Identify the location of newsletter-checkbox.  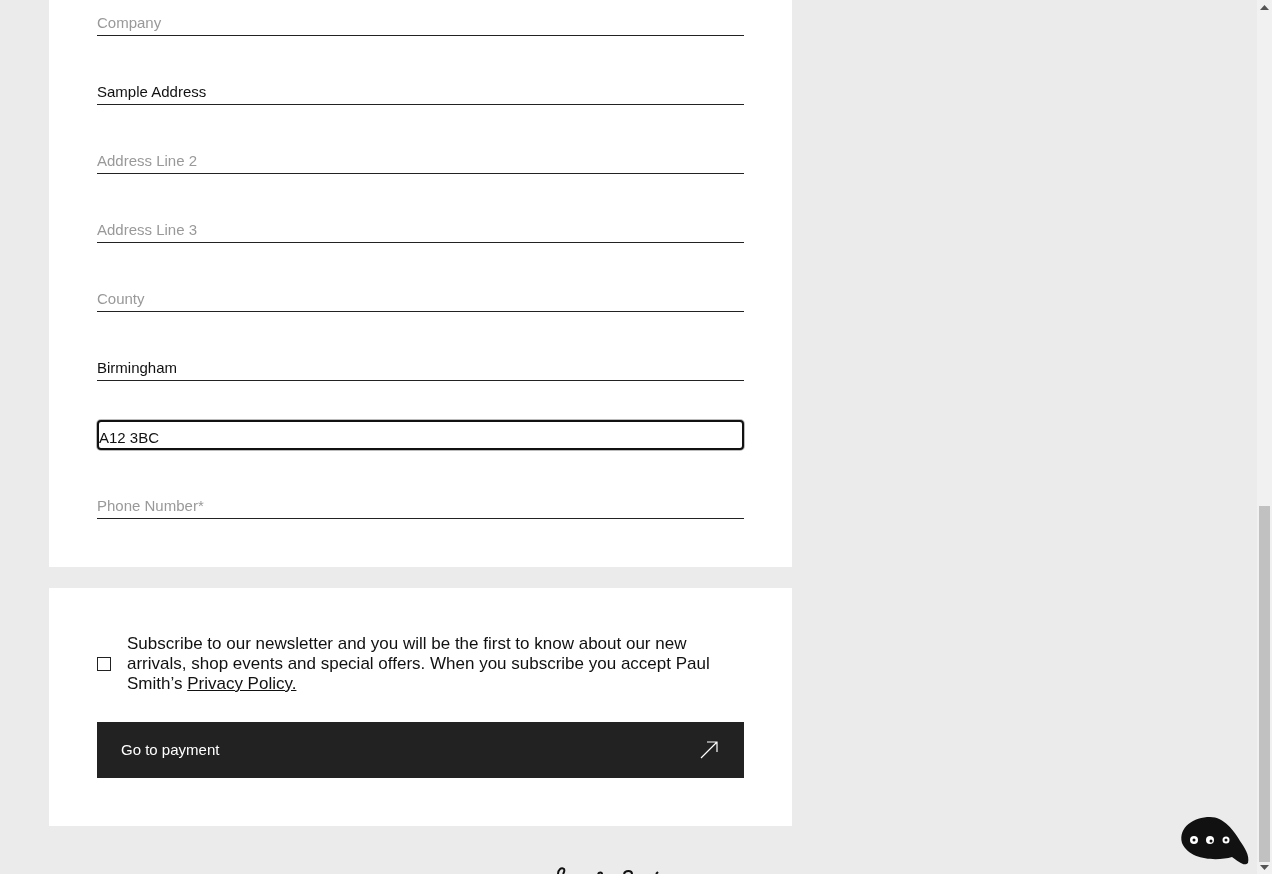
(104, 664).